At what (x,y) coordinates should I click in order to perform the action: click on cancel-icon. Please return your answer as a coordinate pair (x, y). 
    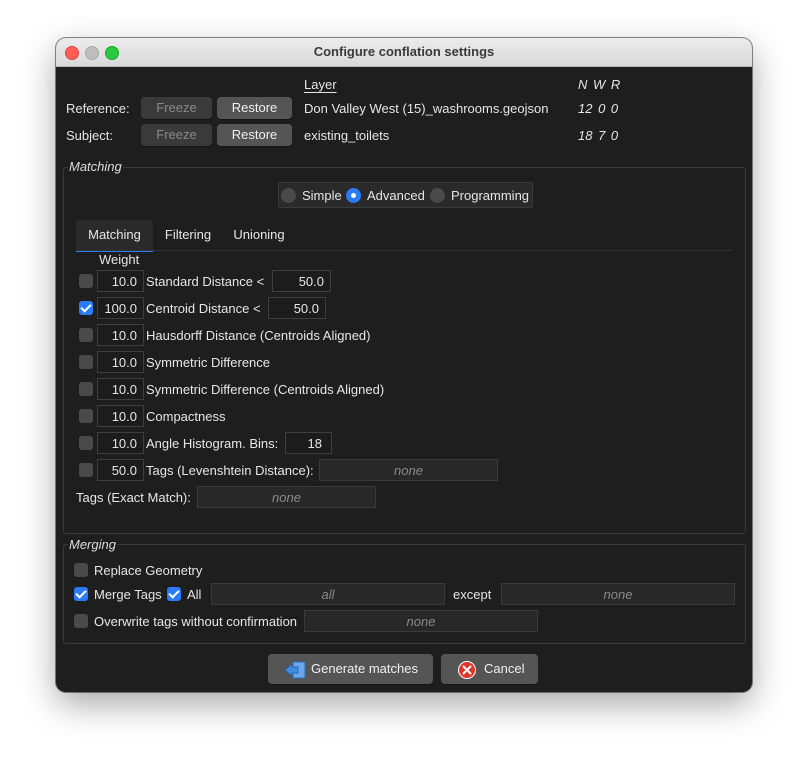
    Looking at the image, I should click on (467, 669).